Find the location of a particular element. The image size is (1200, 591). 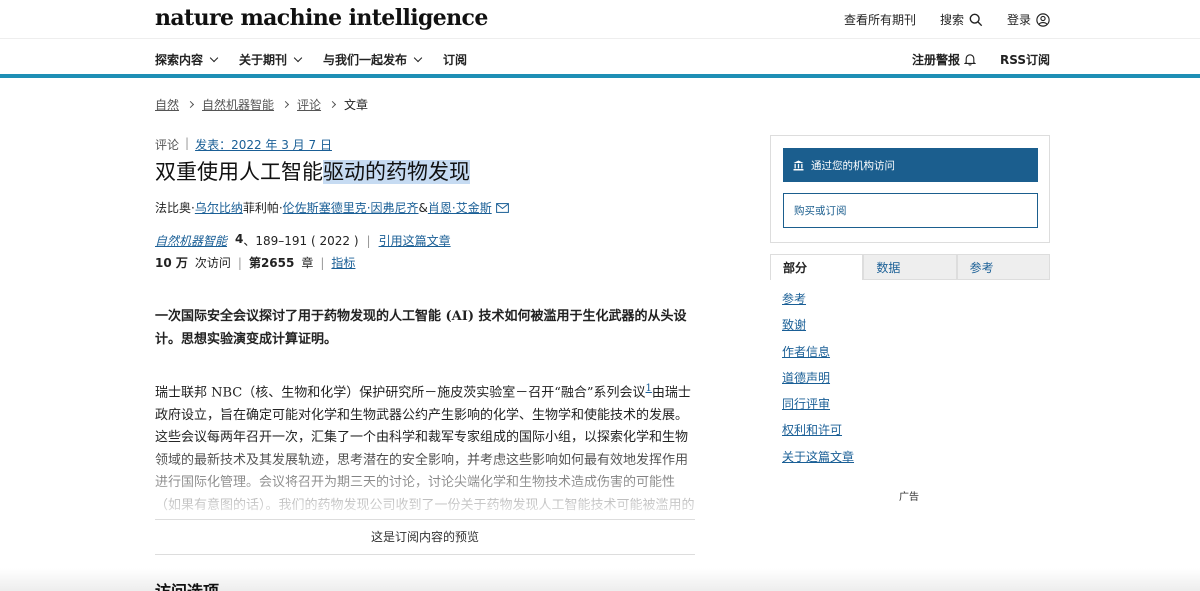

envelope-icon is located at coordinates (502, 207).